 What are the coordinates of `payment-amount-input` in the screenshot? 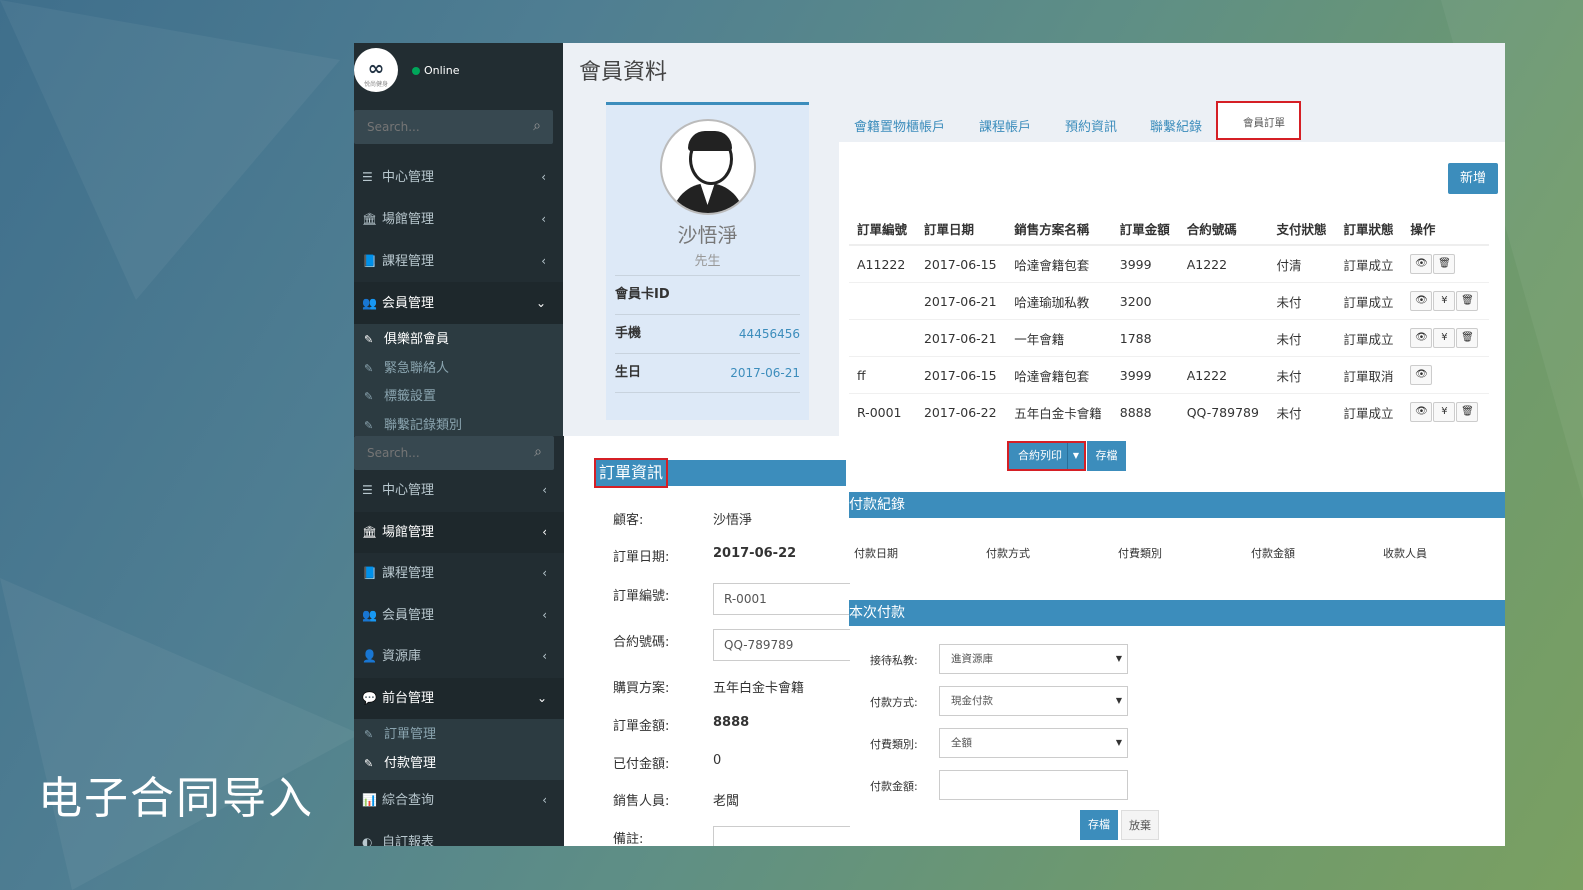 It's located at (1033, 785).